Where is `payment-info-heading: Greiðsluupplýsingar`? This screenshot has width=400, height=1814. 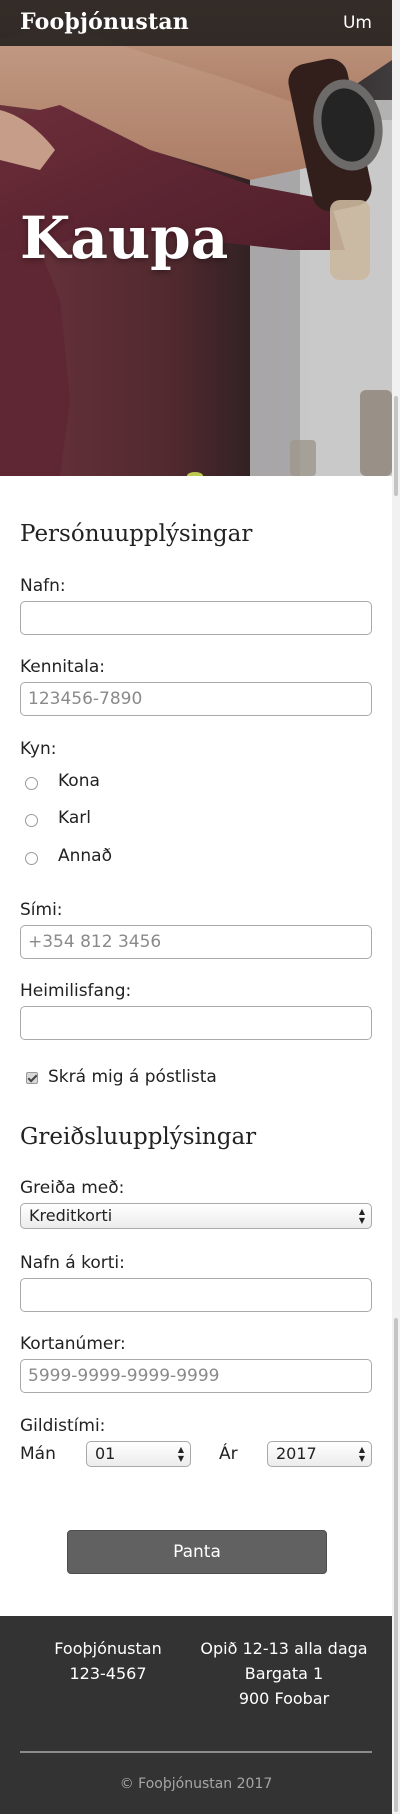
payment-info-heading: Greiðsluupplýsingar is located at coordinates (138, 1137).